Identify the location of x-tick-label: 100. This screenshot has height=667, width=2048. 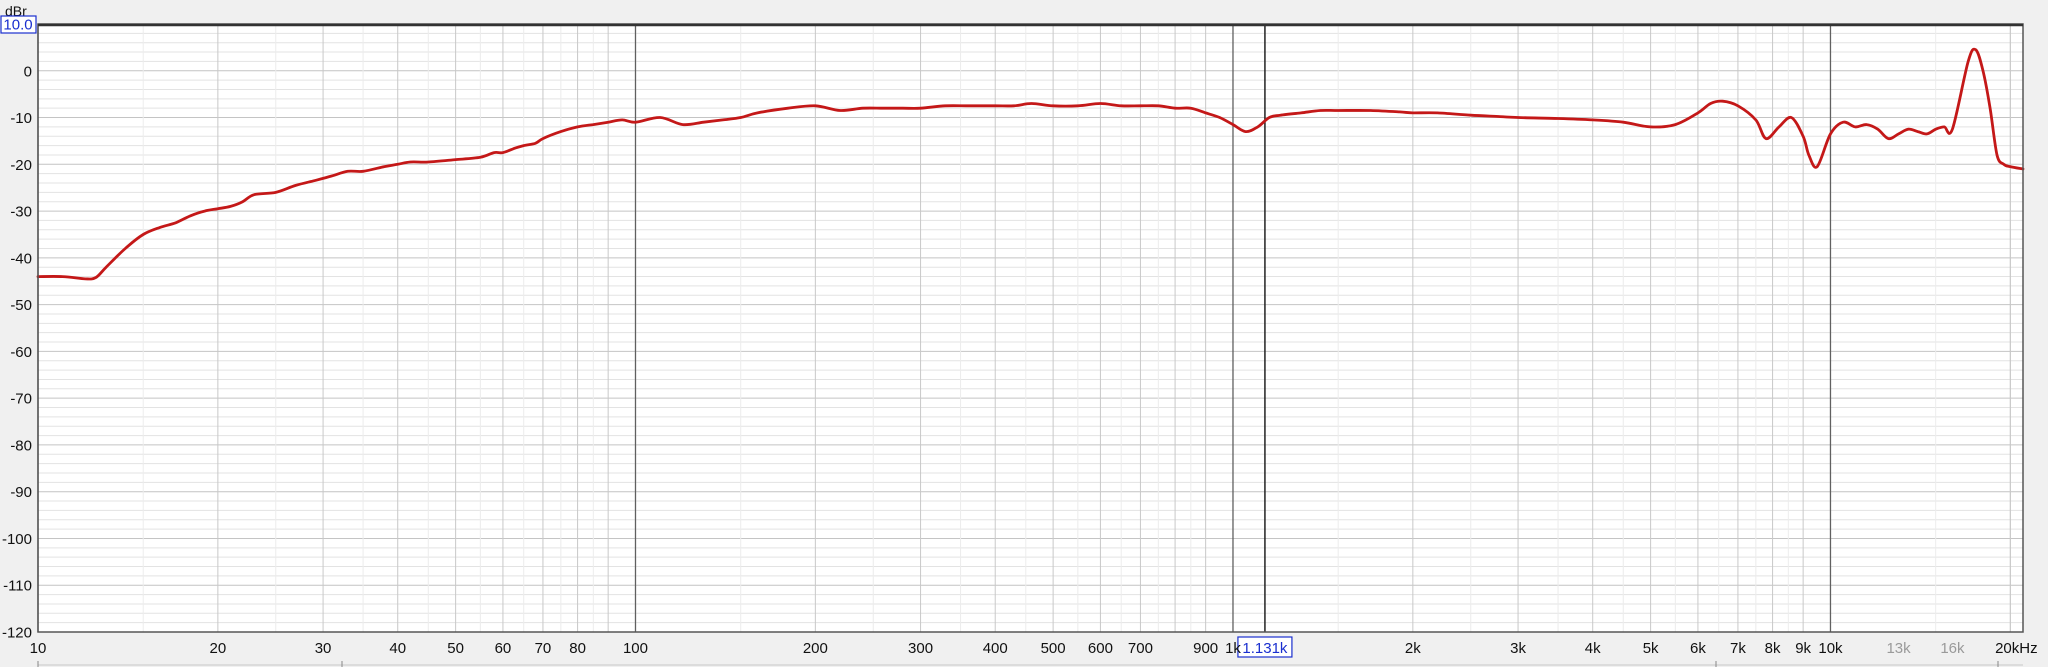
(635, 648).